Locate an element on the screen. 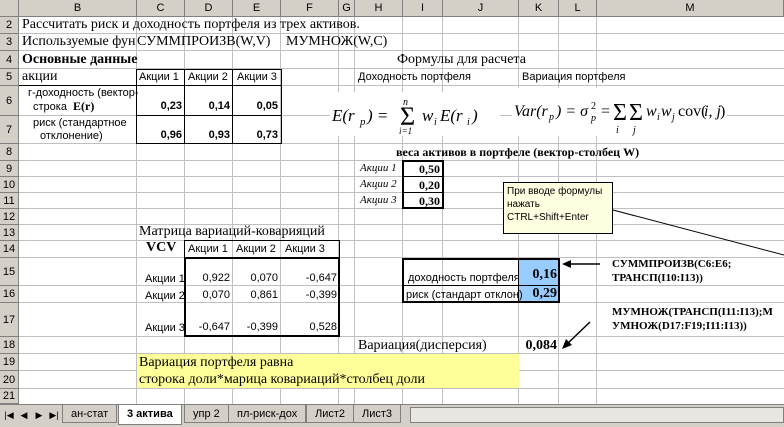 The width and height of the screenshot is (784, 427). horizontal-scrollbar is located at coordinates (597, 415).